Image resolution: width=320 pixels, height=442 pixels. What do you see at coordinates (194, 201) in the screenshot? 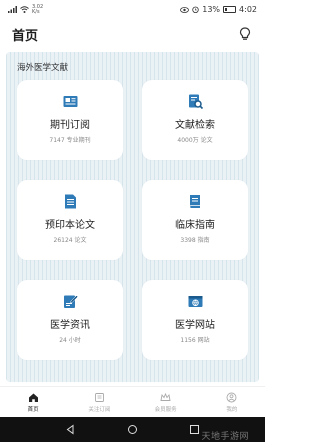
I see `book-icon` at bounding box center [194, 201].